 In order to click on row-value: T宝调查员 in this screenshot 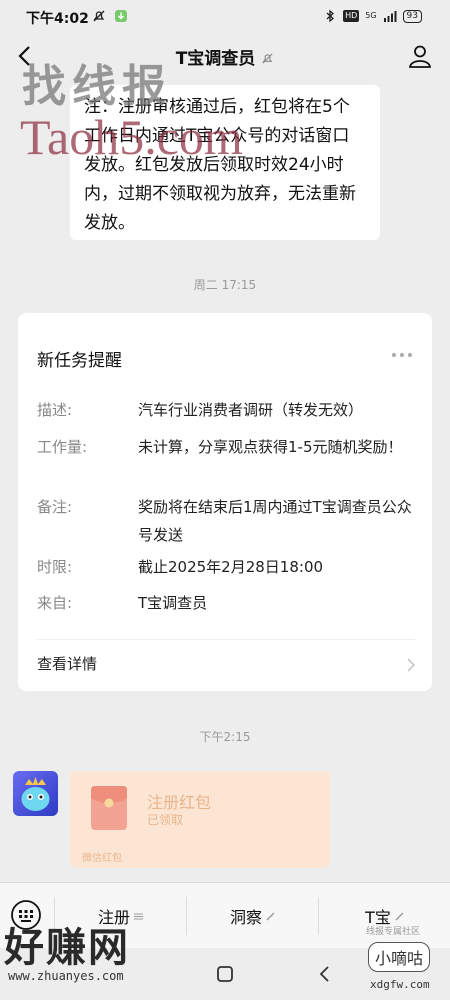, I will do `click(173, 603)`.